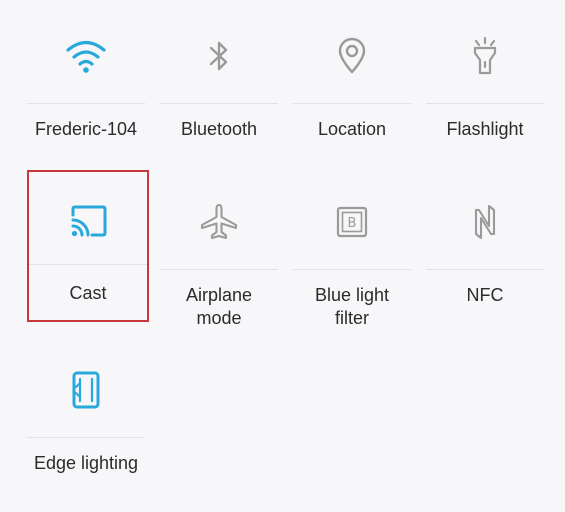 The height and width of the screenshot is (512, 565). Describe the element at coordinates (86, 129) in the screenshot. I see `tile-label: Frederic-104` at that location.